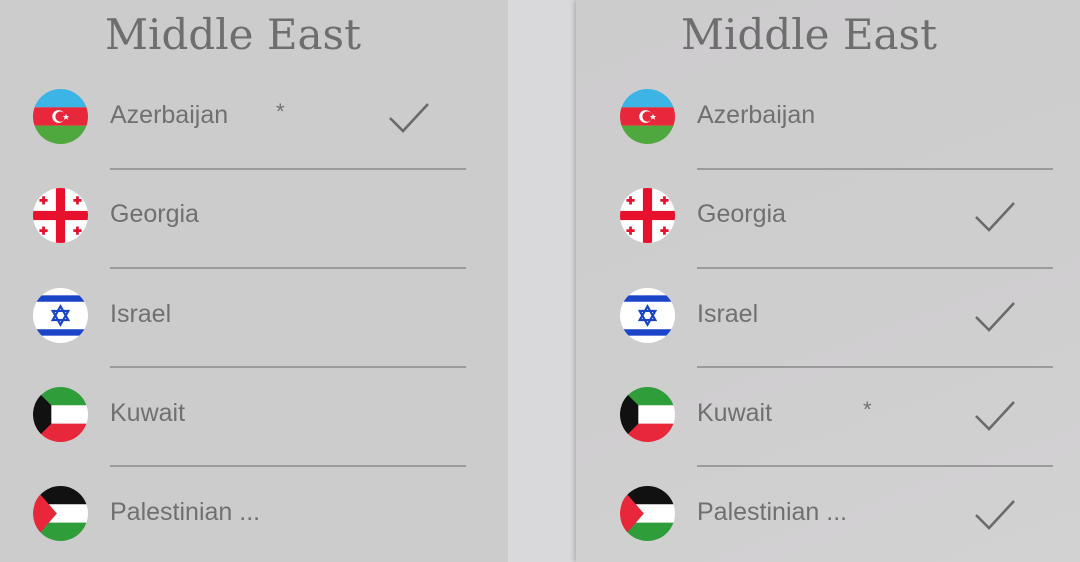 Image resolution: width=1080 pixels, height=562 pixels. Describe the element at coordinates (828, 138) in the screenshot. I see `country-row-azerbaijan: Azerbaijan` at that location.